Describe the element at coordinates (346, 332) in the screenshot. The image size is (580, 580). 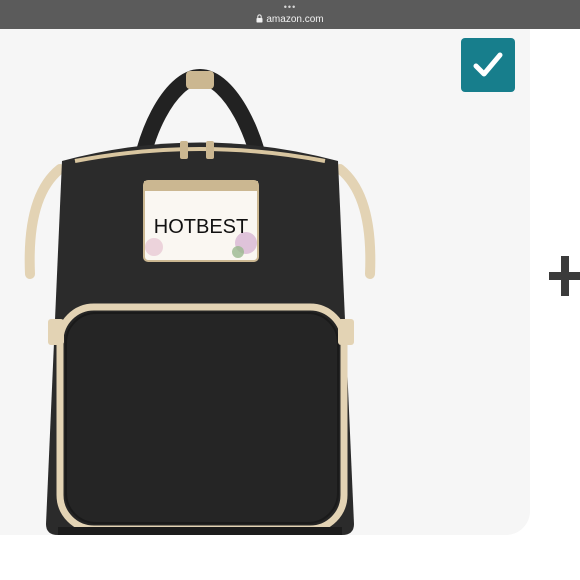
I see `strap-loop-right` at that location.